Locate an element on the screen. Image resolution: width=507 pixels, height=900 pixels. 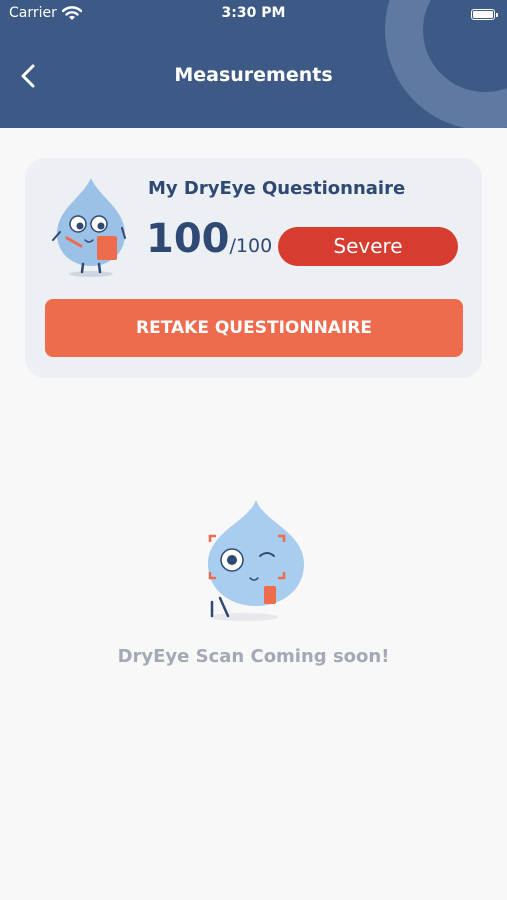
battery-icon is located at coordinates (484, 14).